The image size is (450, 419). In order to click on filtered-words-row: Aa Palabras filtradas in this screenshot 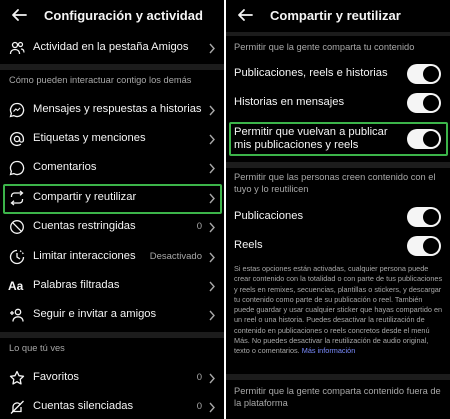, I will do `click(112, 286)`.